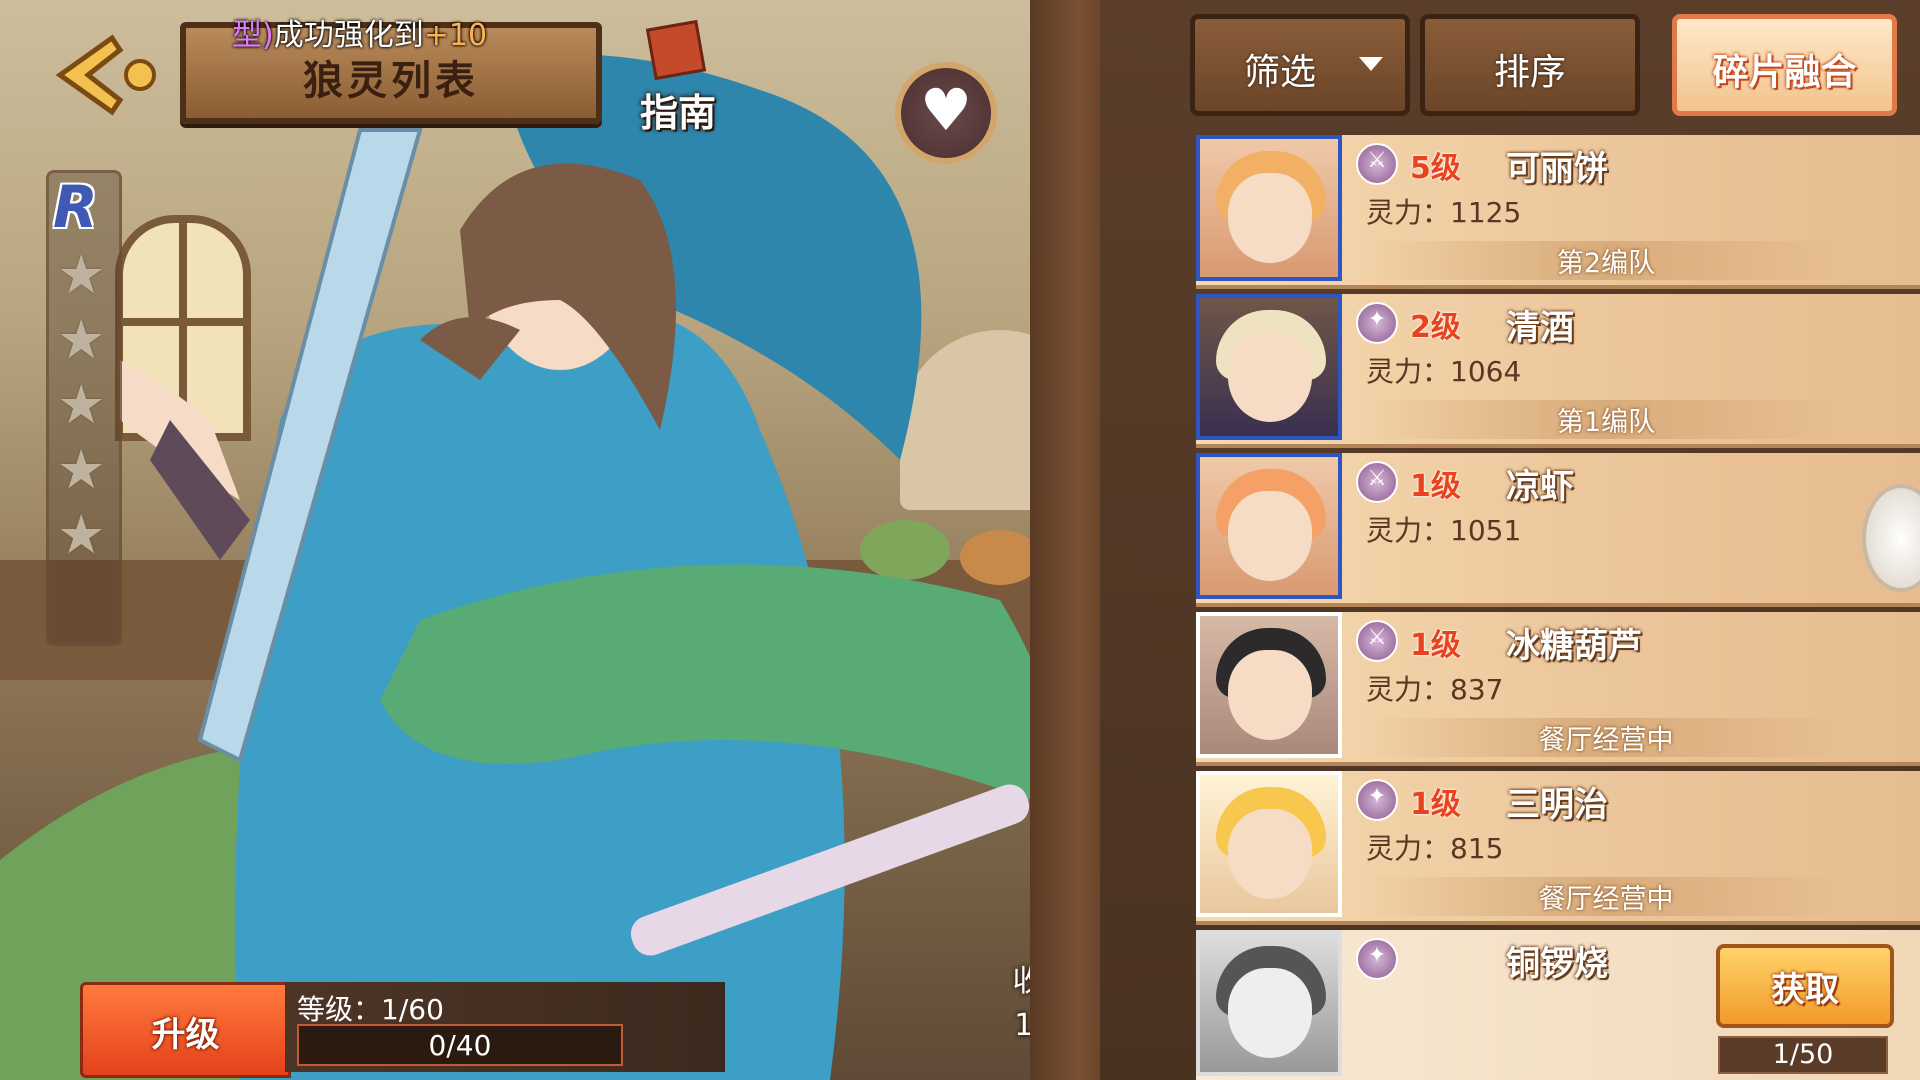 The height and width of the screenshot is (1080, 1920). I want to click on toast-prefix: 型), so click(253, 35).